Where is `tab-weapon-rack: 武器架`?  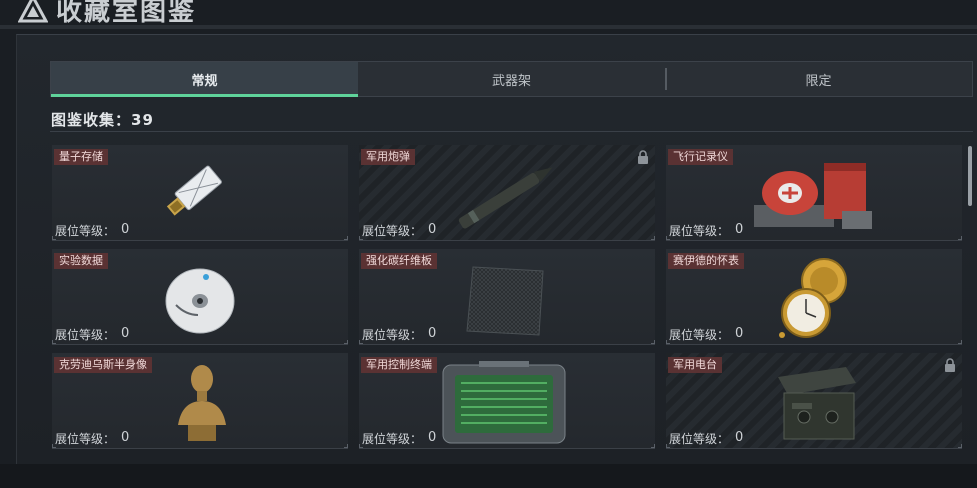
tab-weapon-rack: 武器架 is located at coordinates (511, 79).